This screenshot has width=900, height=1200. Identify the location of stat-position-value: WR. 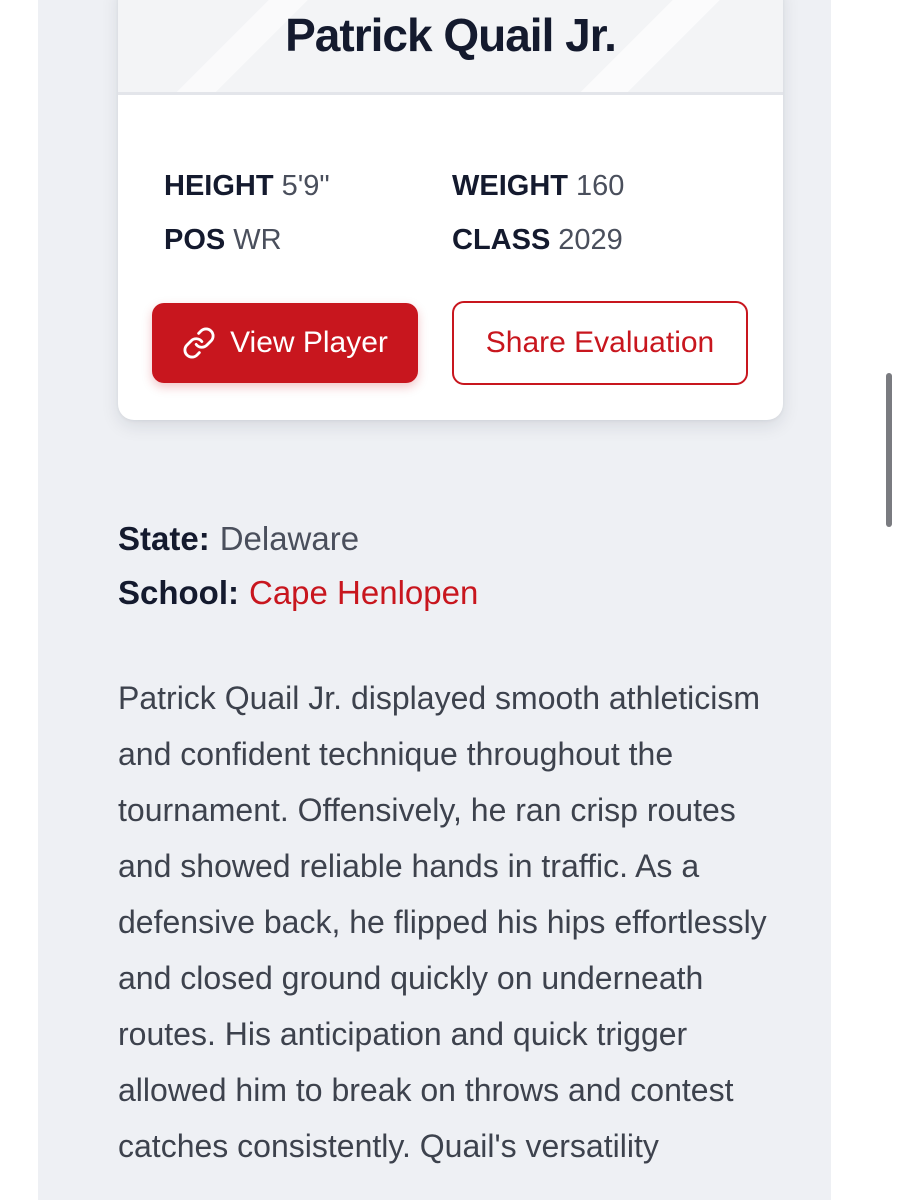
(257, 240).